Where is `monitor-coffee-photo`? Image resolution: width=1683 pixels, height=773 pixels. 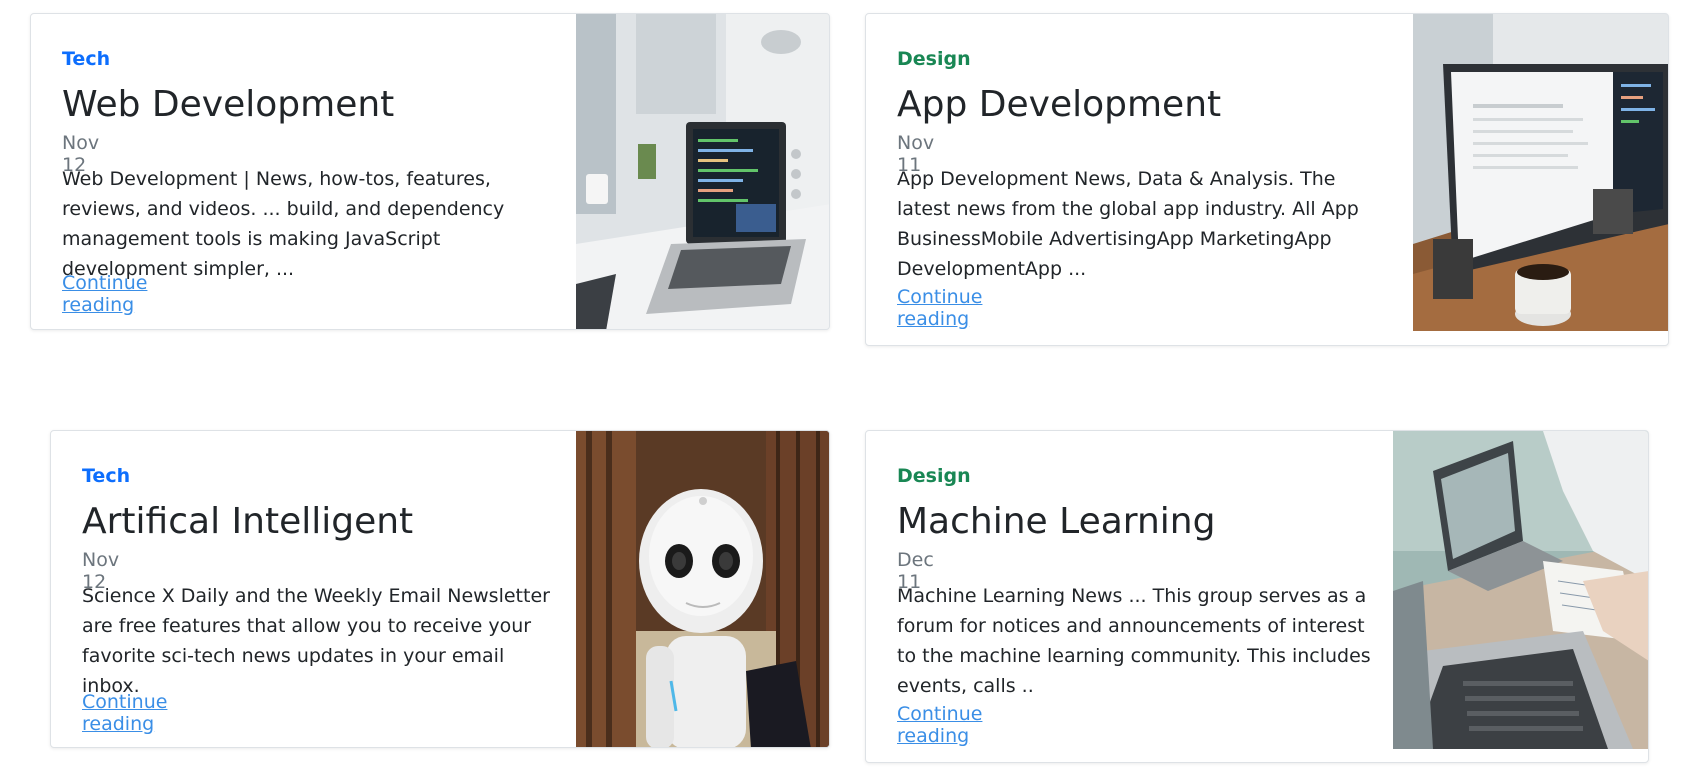 monitor-coffee-photo is located at coordinates (1540, 172).